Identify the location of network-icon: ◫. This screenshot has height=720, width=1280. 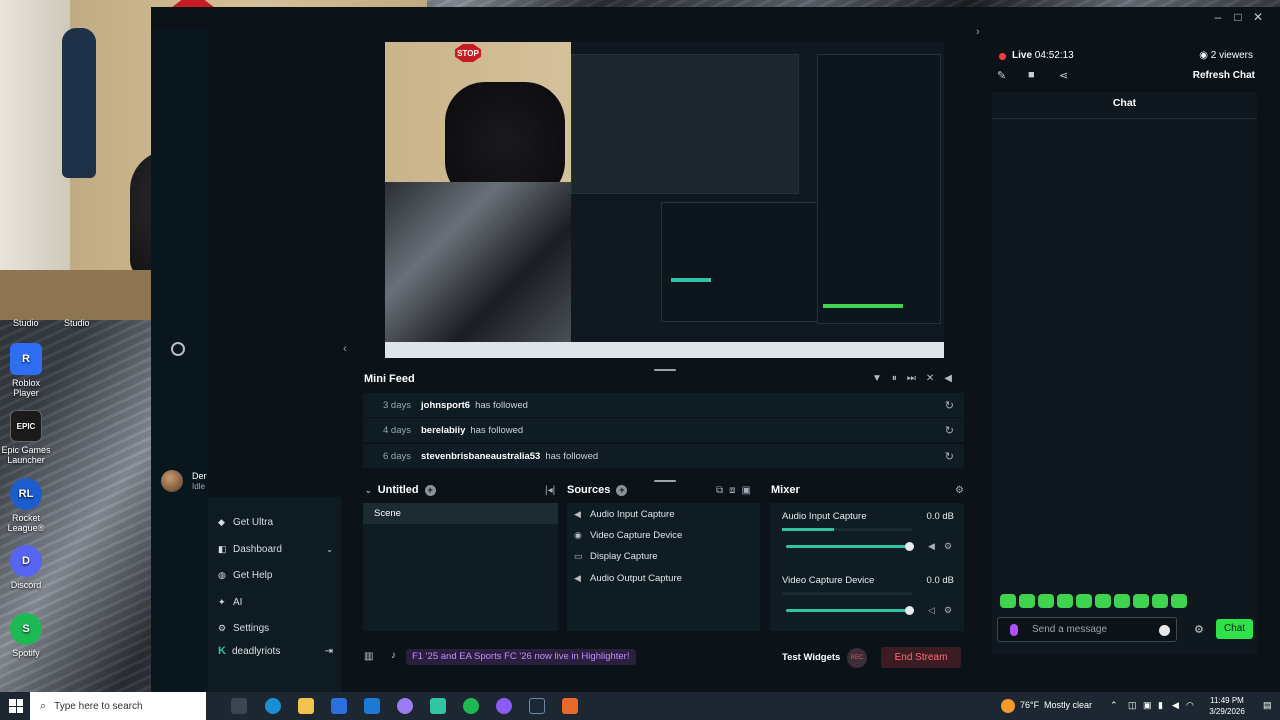
(1132, 705).